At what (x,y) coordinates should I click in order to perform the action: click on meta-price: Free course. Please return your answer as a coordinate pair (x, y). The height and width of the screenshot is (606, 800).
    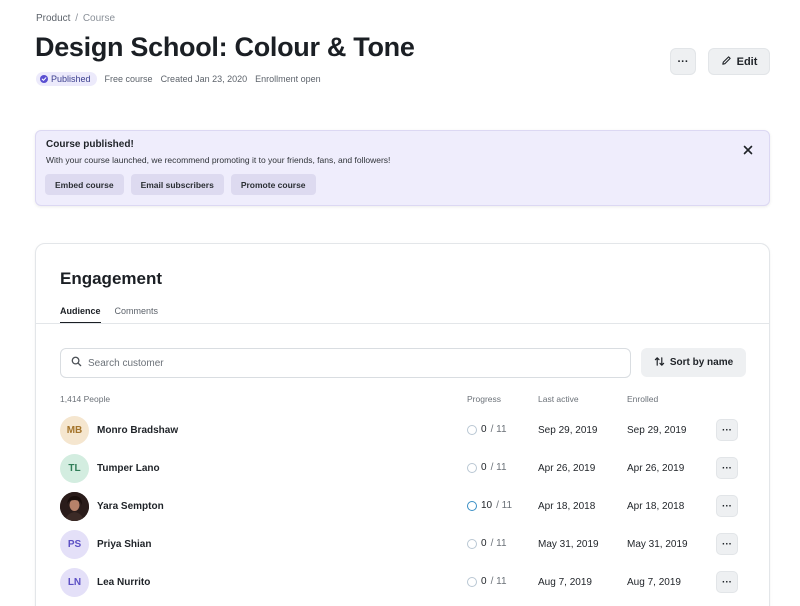
    Looking at the image, I should click on (128, 79).